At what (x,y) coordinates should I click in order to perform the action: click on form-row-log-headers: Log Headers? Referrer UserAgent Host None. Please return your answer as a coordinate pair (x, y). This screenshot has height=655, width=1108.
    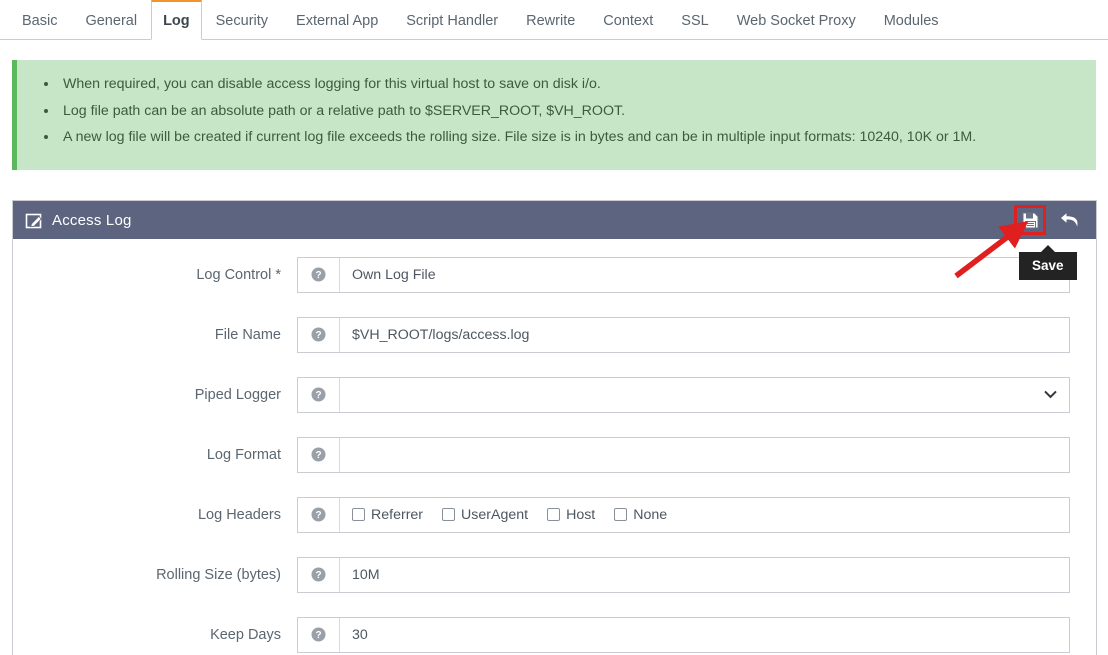
    Looking at the image, I should click on (554, 514).